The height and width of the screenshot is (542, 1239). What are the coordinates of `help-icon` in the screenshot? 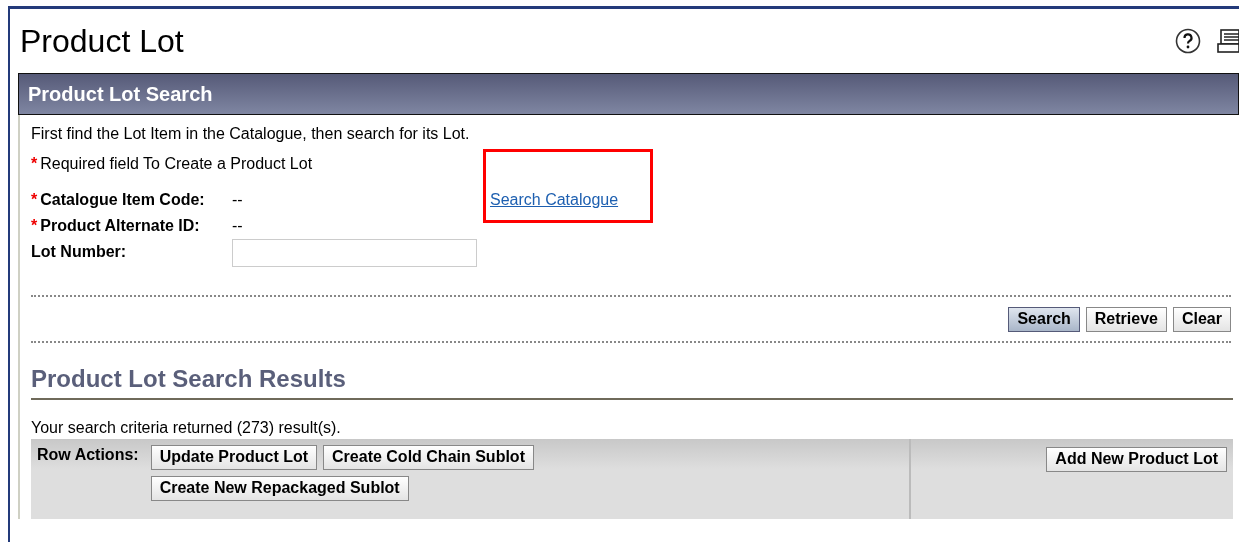 It's located at (1188, 41).